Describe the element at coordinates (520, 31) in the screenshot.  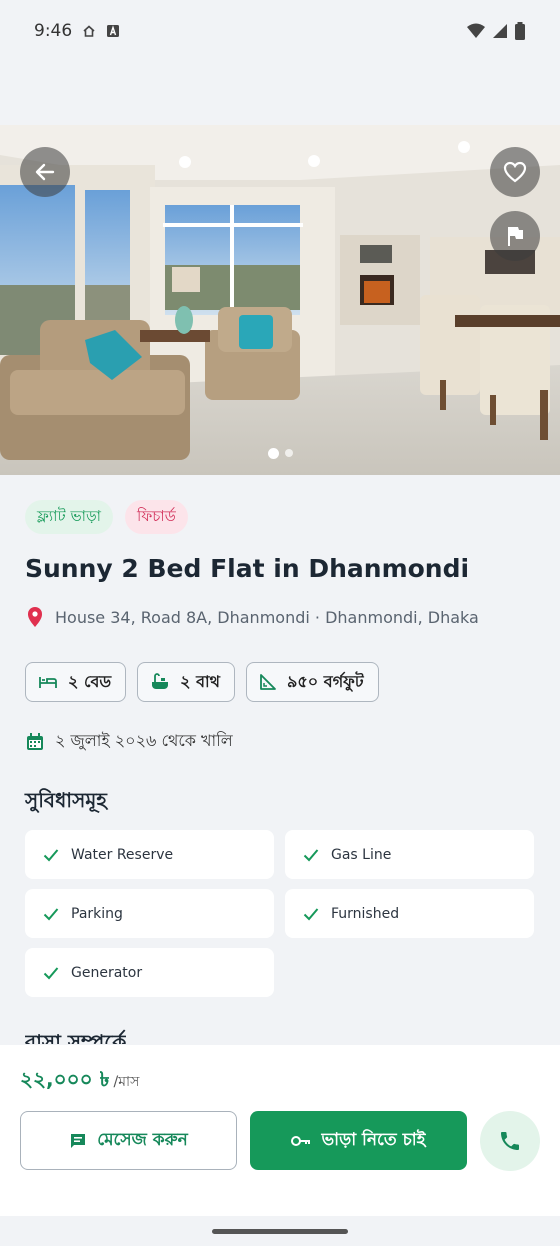
I see `battery-icon` at that location.